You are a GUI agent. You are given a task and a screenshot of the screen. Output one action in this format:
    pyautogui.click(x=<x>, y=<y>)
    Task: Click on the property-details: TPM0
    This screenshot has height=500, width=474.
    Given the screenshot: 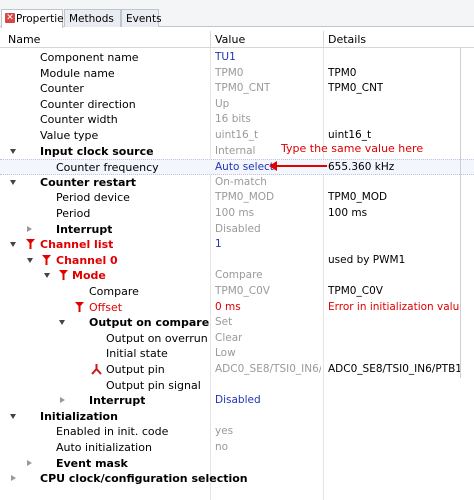 What is the action you would take?
    pyautogui.click(x=342, y=72)
    